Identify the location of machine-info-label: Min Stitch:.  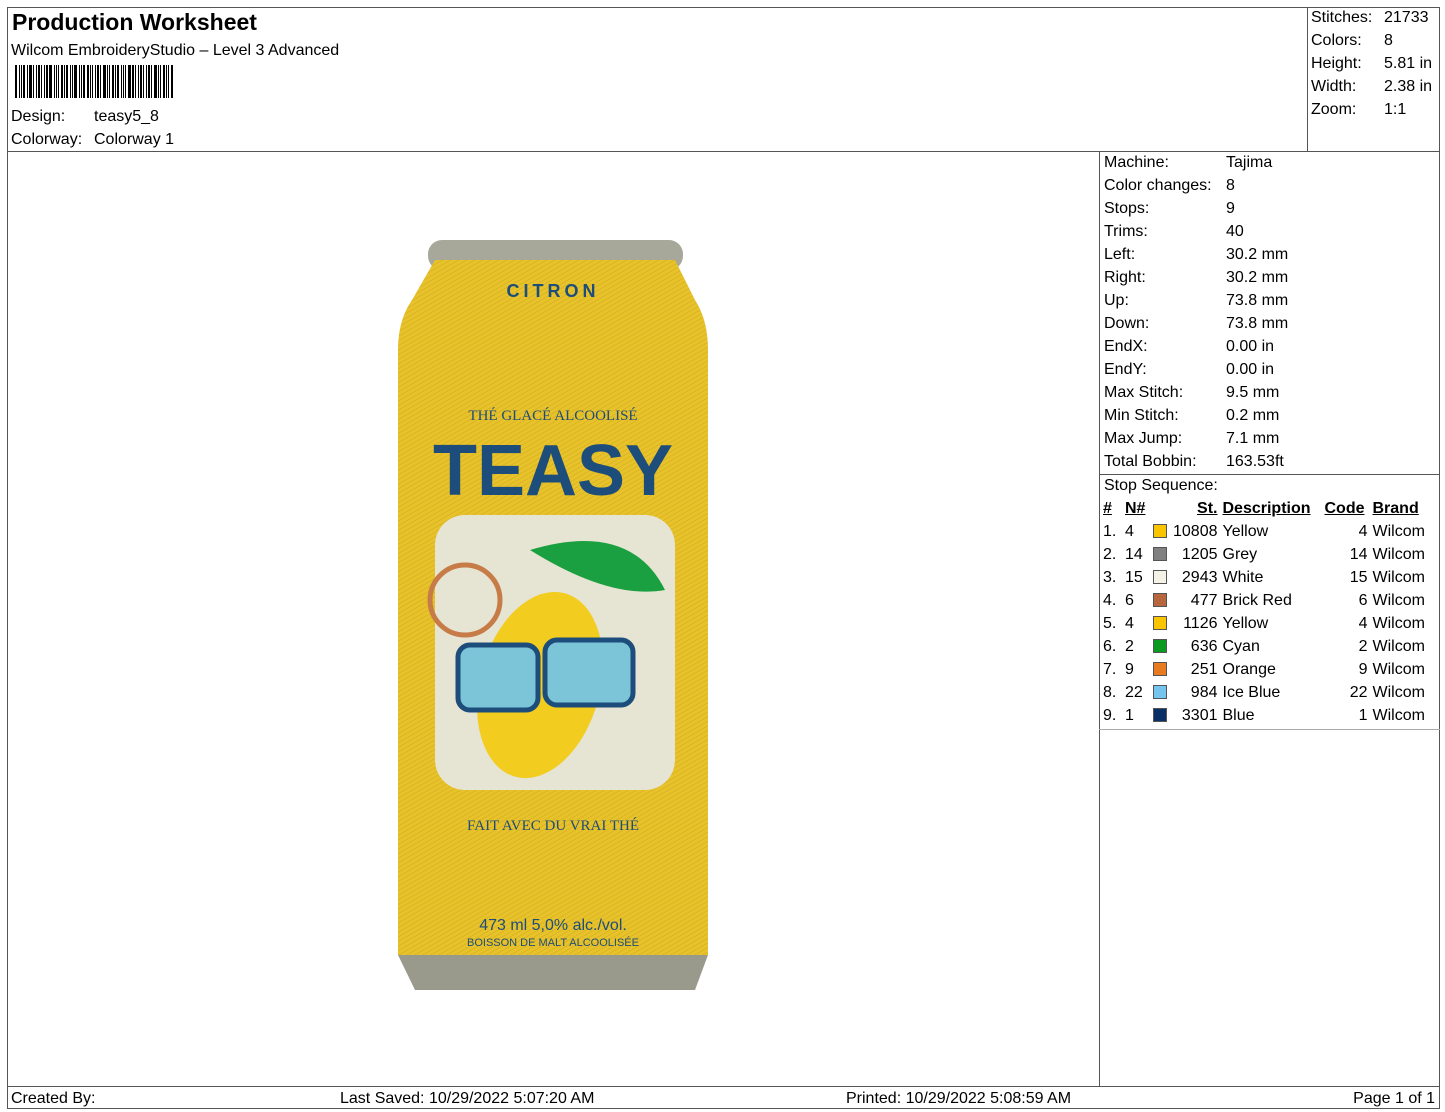
(1141, 415).